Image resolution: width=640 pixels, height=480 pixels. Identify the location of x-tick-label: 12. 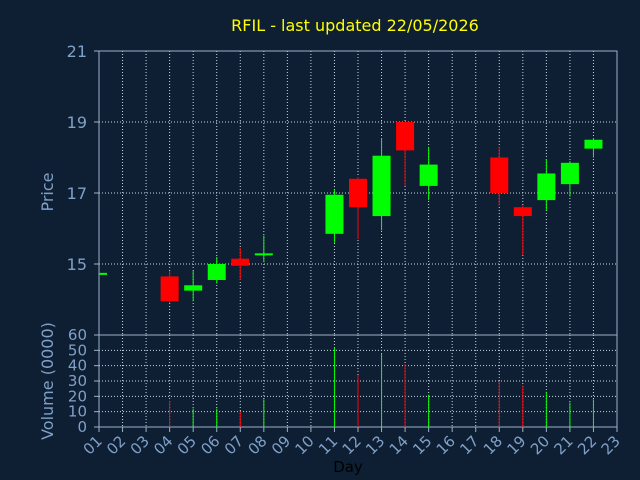
(352, 445).